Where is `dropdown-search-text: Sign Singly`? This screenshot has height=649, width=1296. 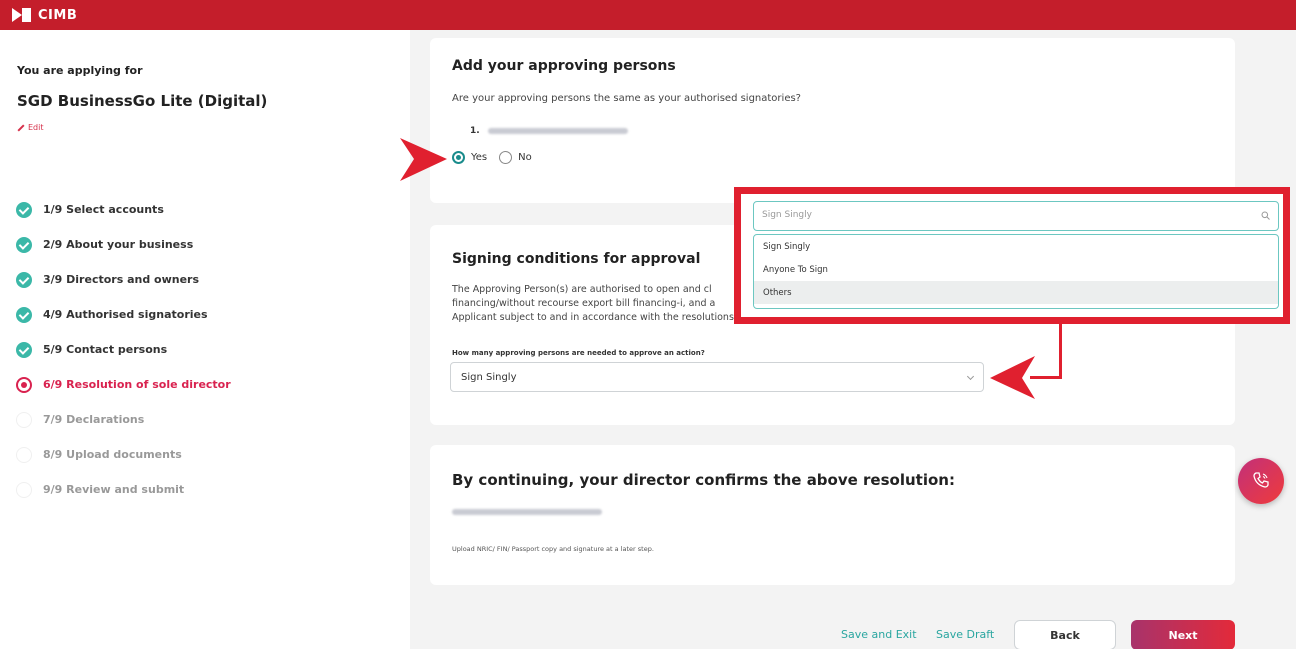 dropdown-search-text: Sign Singly is located at coordinates (787, 215).